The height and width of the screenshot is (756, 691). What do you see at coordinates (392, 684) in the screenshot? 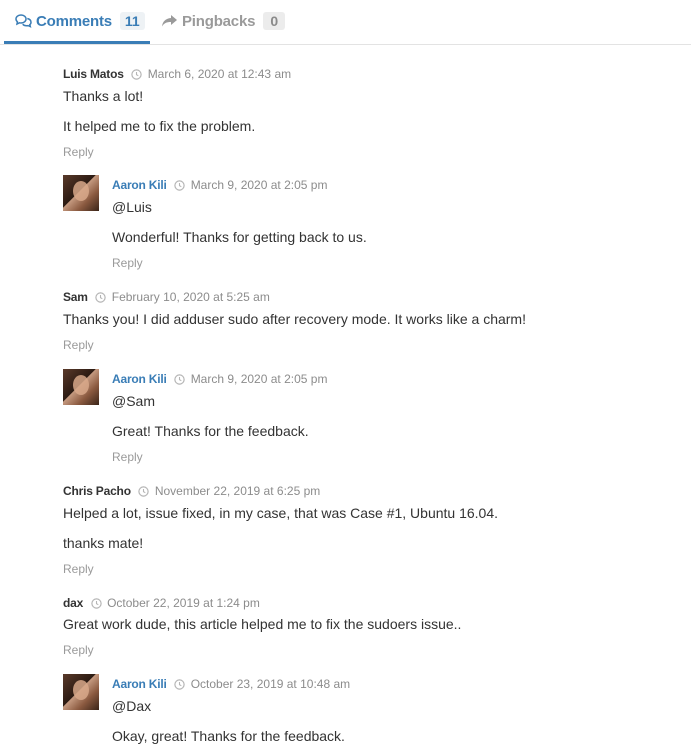
I see `comment-meta: Aaron Kili October 23, 2019 at 10:48 am` at bounding box center [392, 684].